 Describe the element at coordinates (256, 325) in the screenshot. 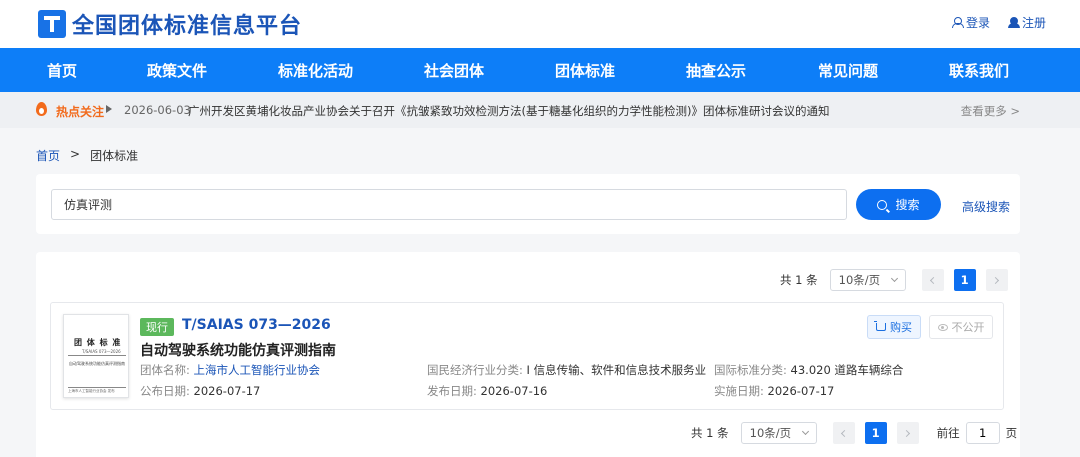

I see `standard-code-link: T/SAIAS 073—2026` at that location.